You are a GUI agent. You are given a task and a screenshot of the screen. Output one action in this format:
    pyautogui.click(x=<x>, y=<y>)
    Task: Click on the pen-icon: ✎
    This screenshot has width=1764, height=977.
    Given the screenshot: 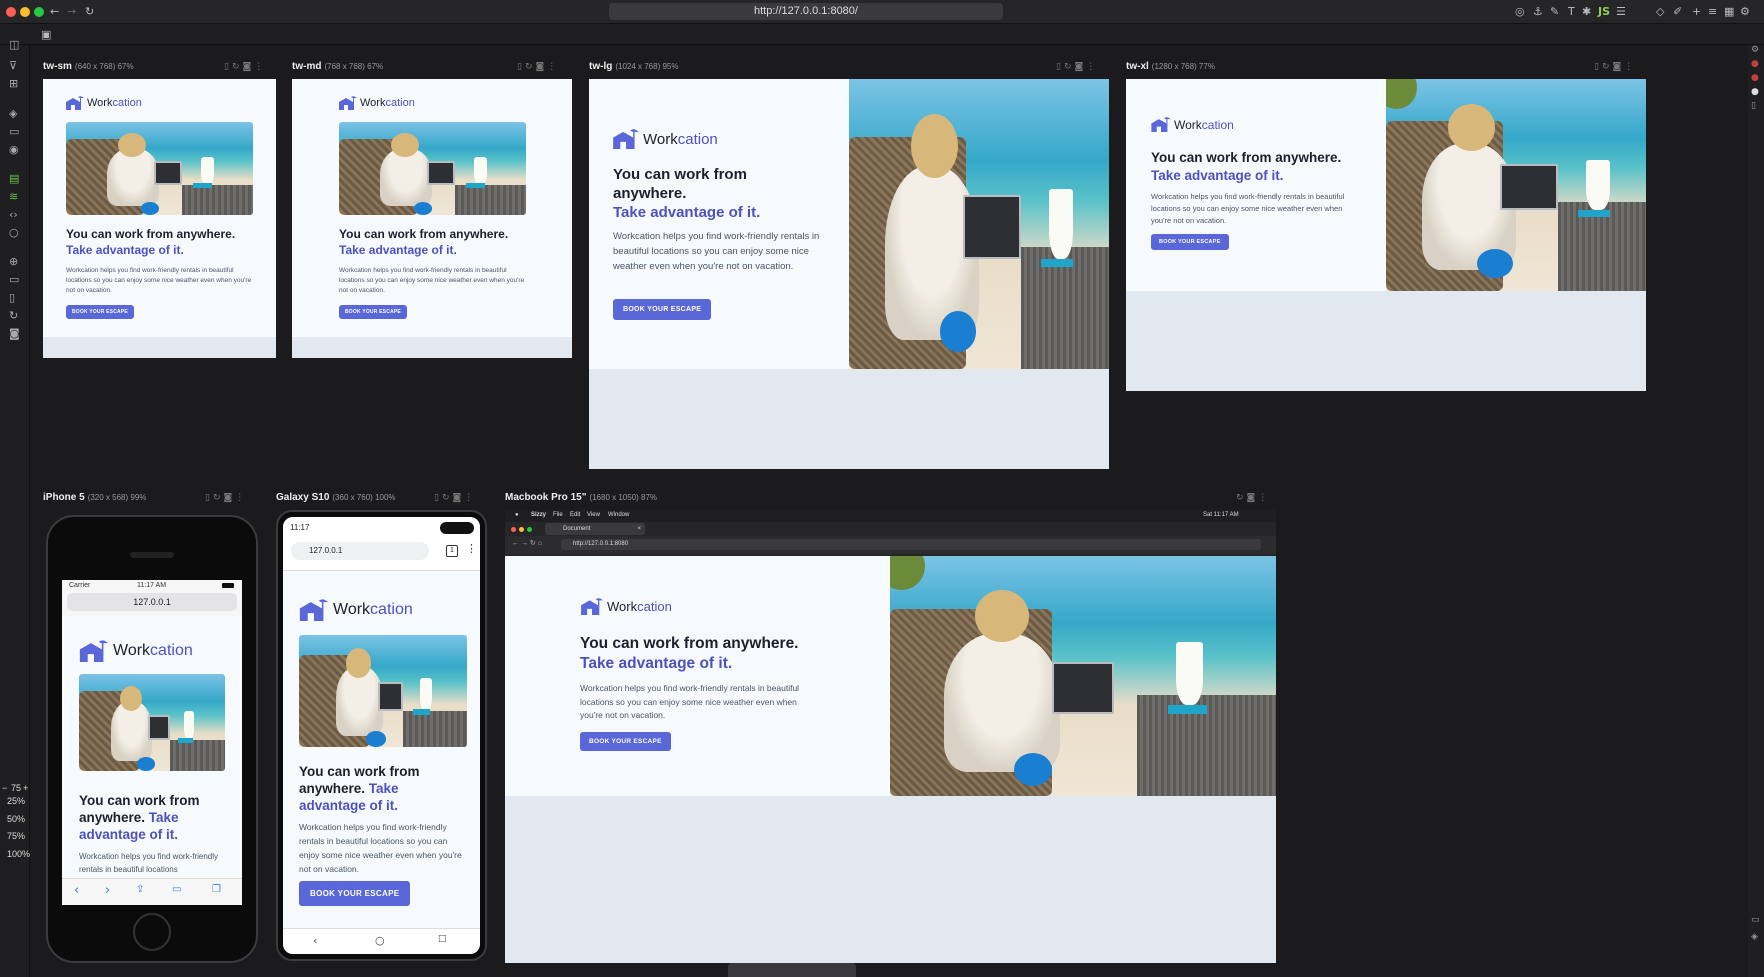 What is the action you would take?
    pyautogui.click(x=1554, y=11)
    